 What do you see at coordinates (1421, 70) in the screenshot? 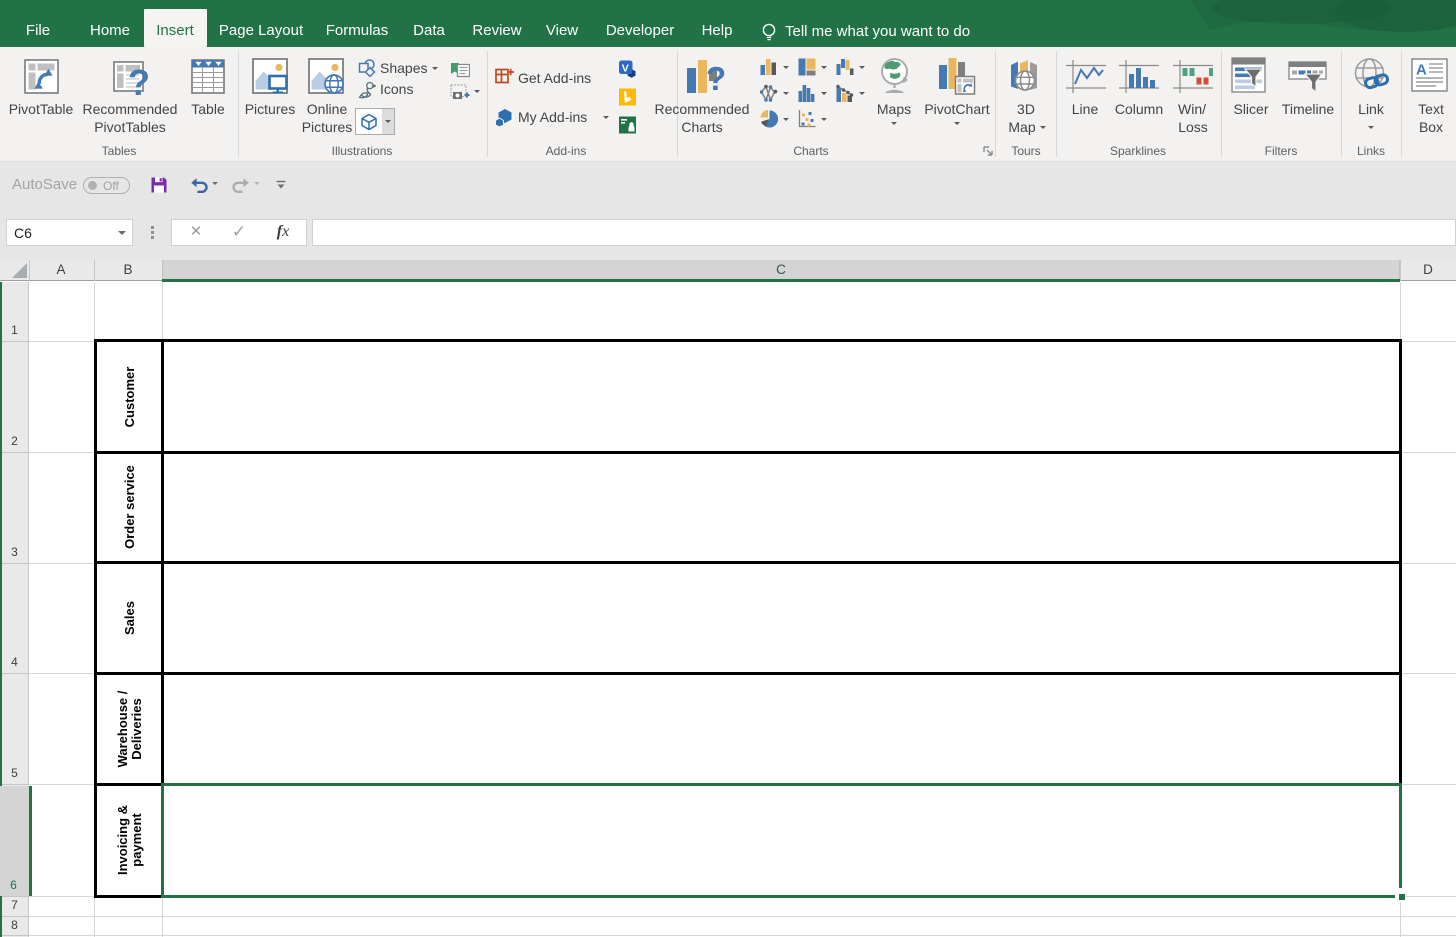
I see `svg-text: A` at bounding box center [1421, 70].